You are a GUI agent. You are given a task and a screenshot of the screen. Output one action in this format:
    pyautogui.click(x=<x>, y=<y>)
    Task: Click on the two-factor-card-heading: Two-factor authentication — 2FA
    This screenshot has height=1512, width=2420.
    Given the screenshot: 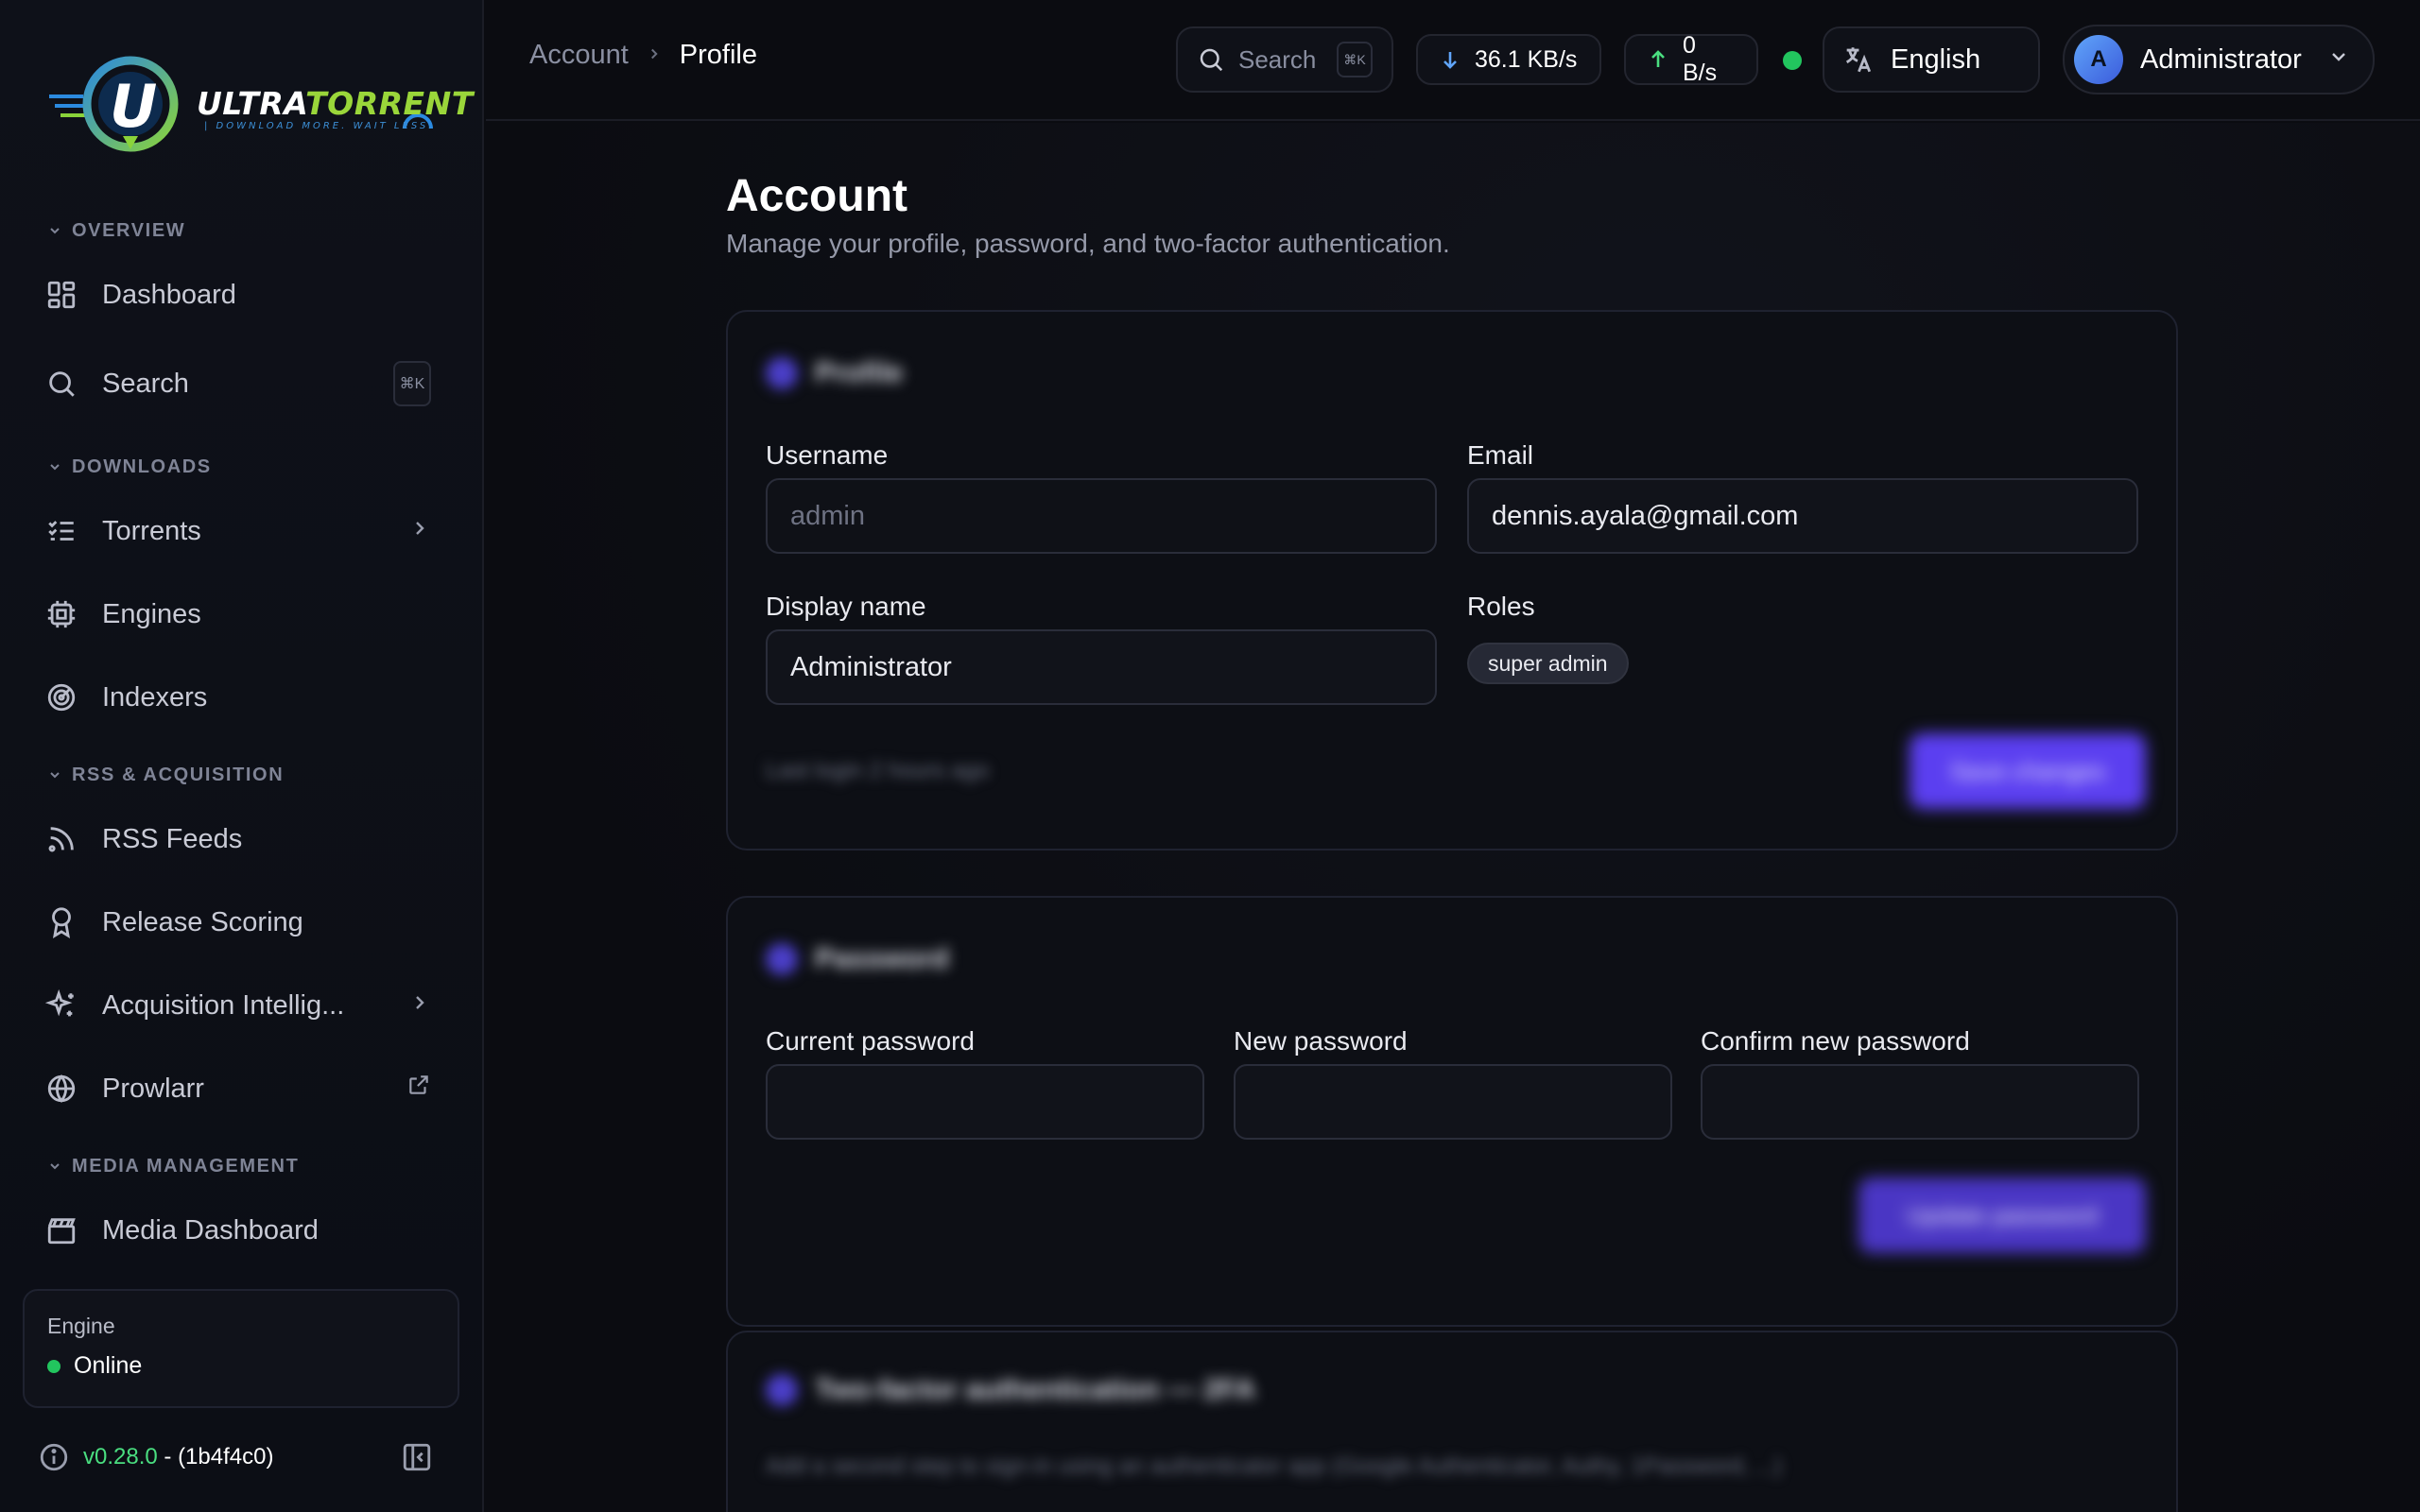 What is the action you would take?
    pyautogui.click(x=1011, y=1390)
    